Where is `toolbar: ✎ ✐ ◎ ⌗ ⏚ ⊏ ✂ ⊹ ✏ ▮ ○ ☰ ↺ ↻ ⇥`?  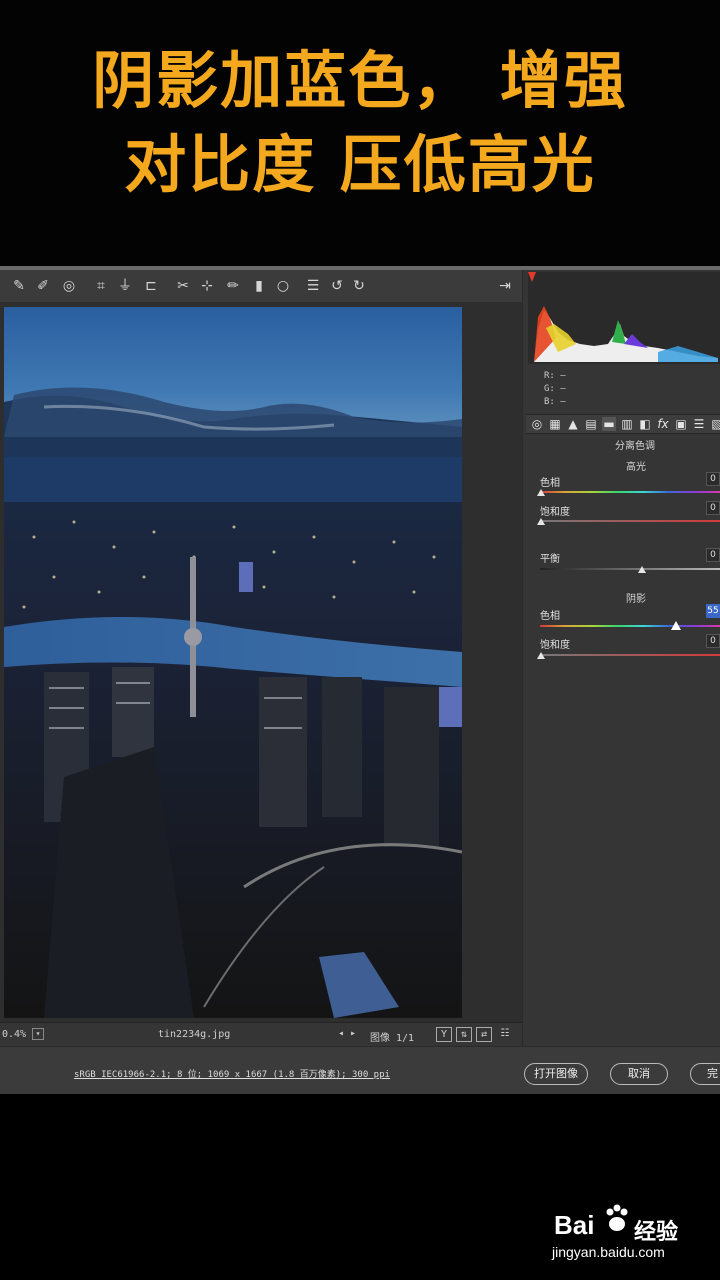 toolbar: ✎ ✐ ◎ ⌗ ⏚ ⊏ ✂ ⊹ ✏ ▮ ○ ☰ ↺ ↻ ⇥ is located at coordinates (261, 286).